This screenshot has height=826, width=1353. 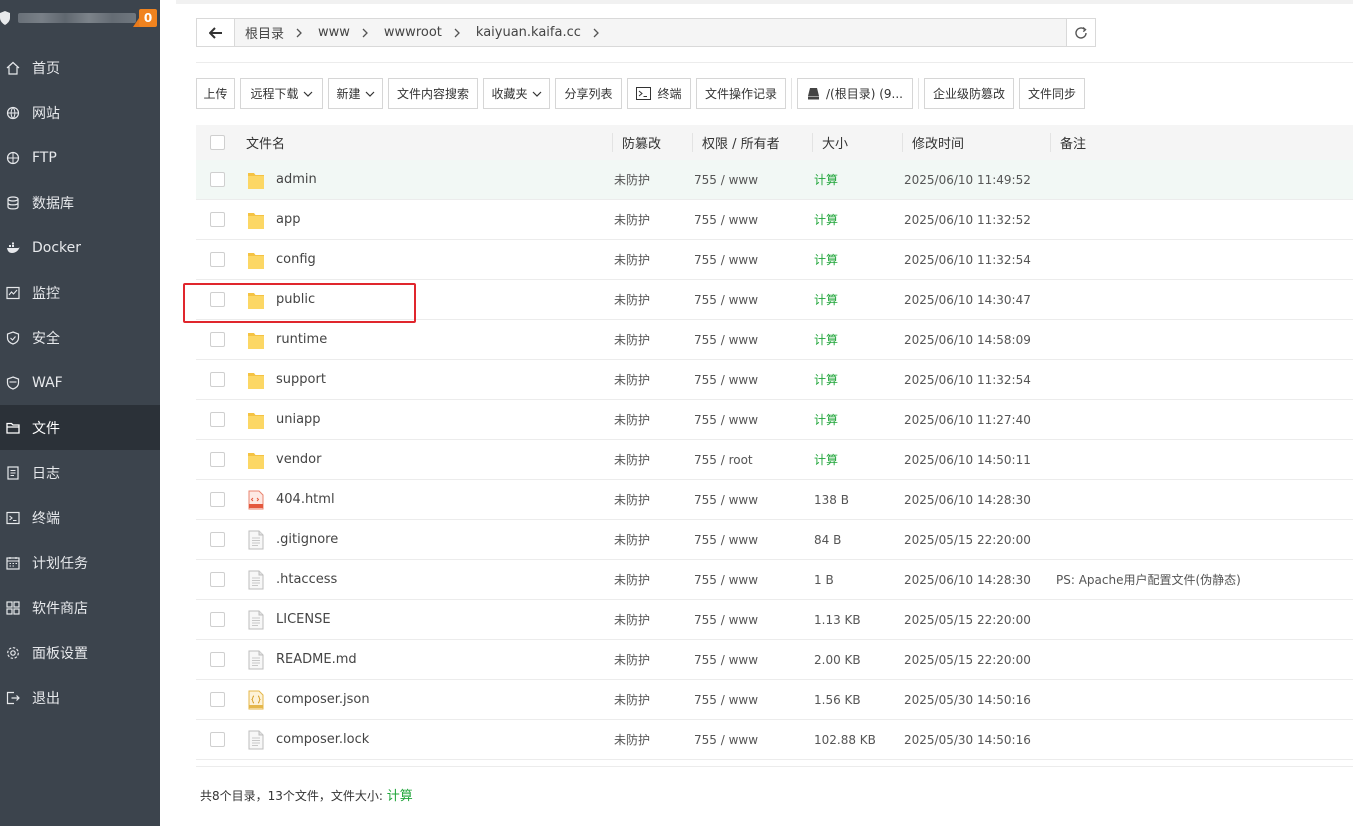 I want to click on sidebar-item-5: 监控, so click(x=80, y=292).